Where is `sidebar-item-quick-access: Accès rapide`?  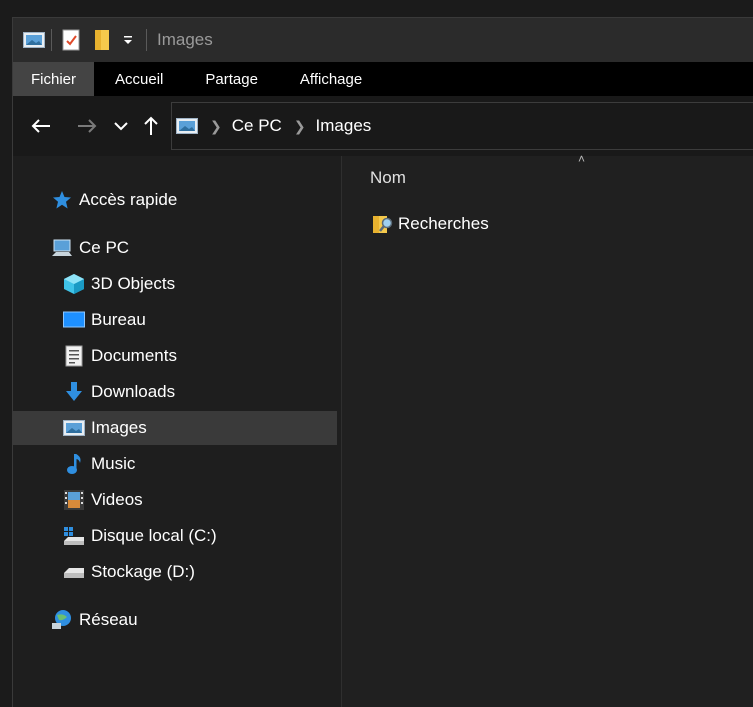
sidebar-item-quick-access: Accès rapide is located at coordinates (175, 200).